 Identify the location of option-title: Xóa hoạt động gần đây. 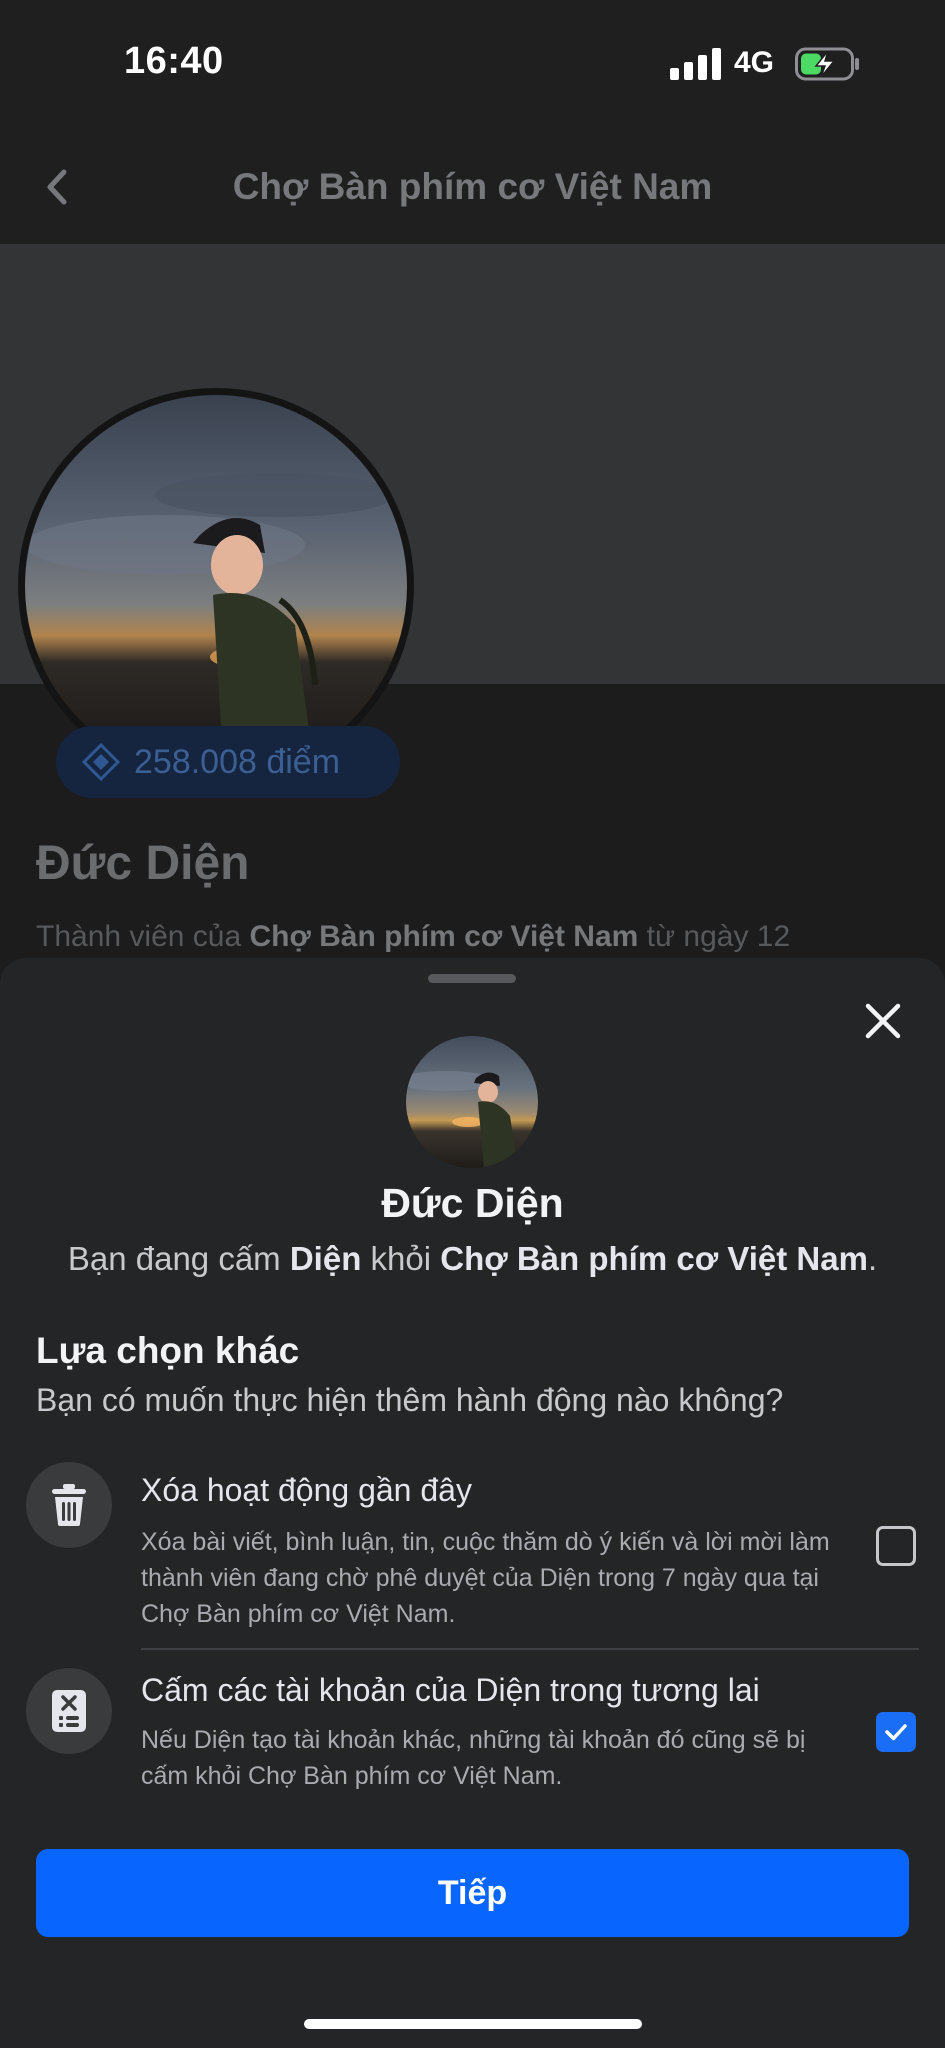
(306, 1490).